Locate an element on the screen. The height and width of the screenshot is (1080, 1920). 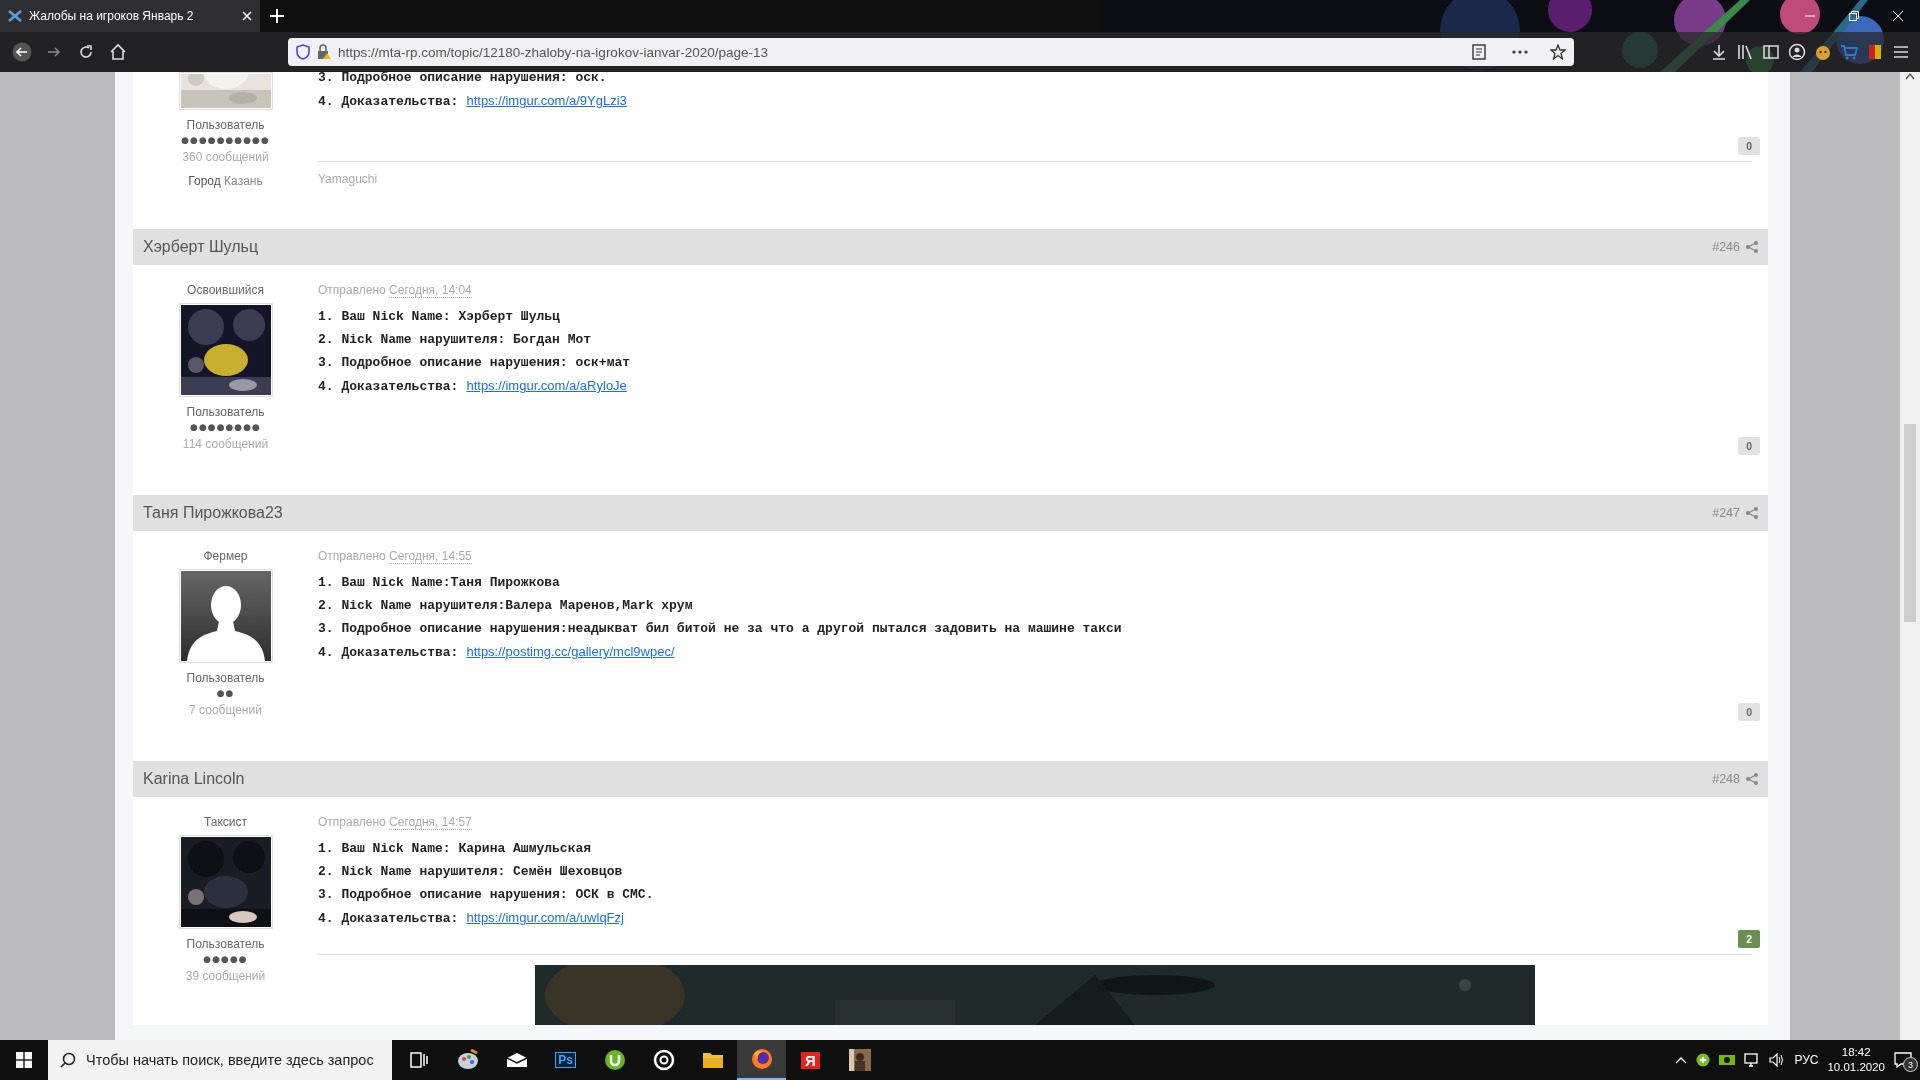
author-name: Хэрберт Шульц is located at coordinates (201, 247).